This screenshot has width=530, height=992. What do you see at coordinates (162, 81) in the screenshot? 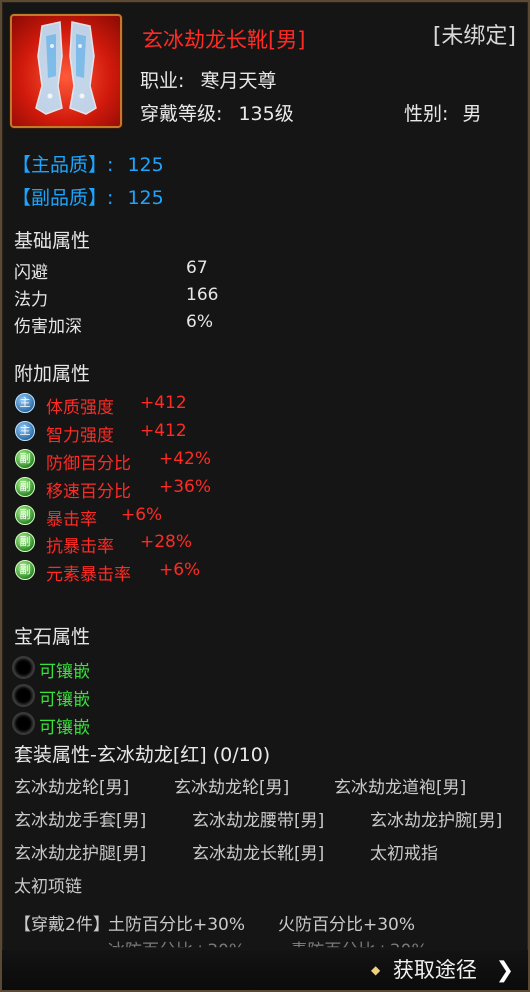
I see `class-label: 职业:` at bounding box center [162, 81].